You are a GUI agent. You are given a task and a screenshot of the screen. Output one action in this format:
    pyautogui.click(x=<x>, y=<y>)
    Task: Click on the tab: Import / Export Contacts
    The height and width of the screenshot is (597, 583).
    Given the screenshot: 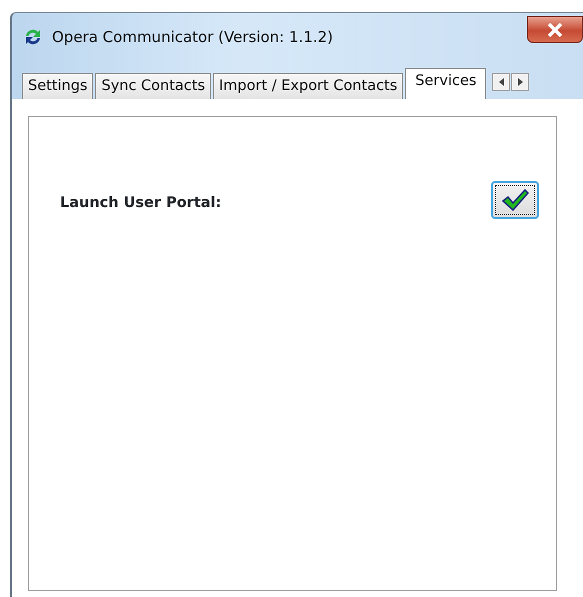 What is the action you would take?
    pyautogui.click(x=308, y=85)
    